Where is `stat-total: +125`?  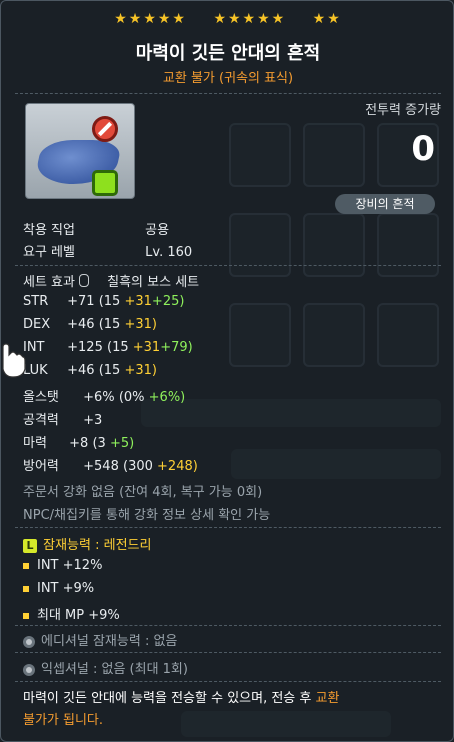 stat-total: +125 is located at coordinates (85, 347).